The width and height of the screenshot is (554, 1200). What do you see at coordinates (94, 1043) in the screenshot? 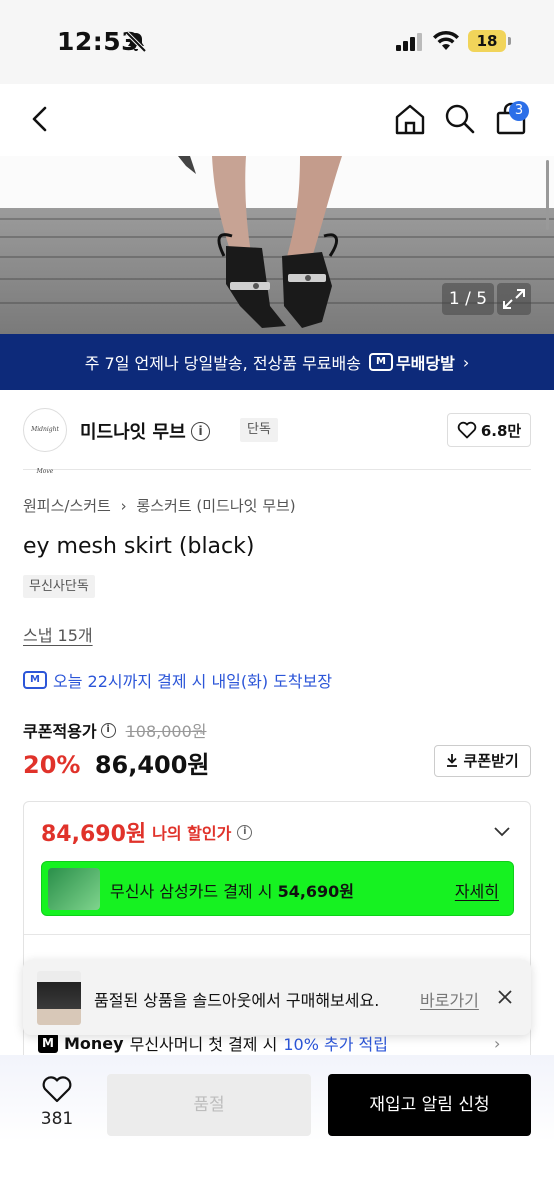
I see `musinsa-money-brand: Money` at bounding box center [94, 1043].